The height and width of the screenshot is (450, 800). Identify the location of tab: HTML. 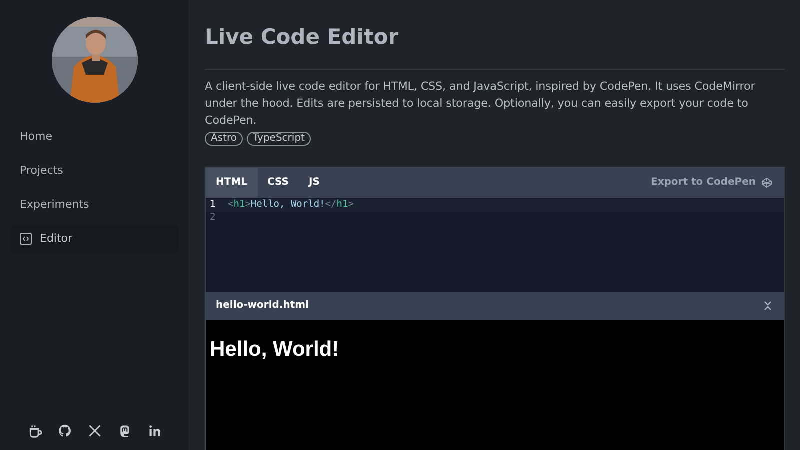
(232, 183).